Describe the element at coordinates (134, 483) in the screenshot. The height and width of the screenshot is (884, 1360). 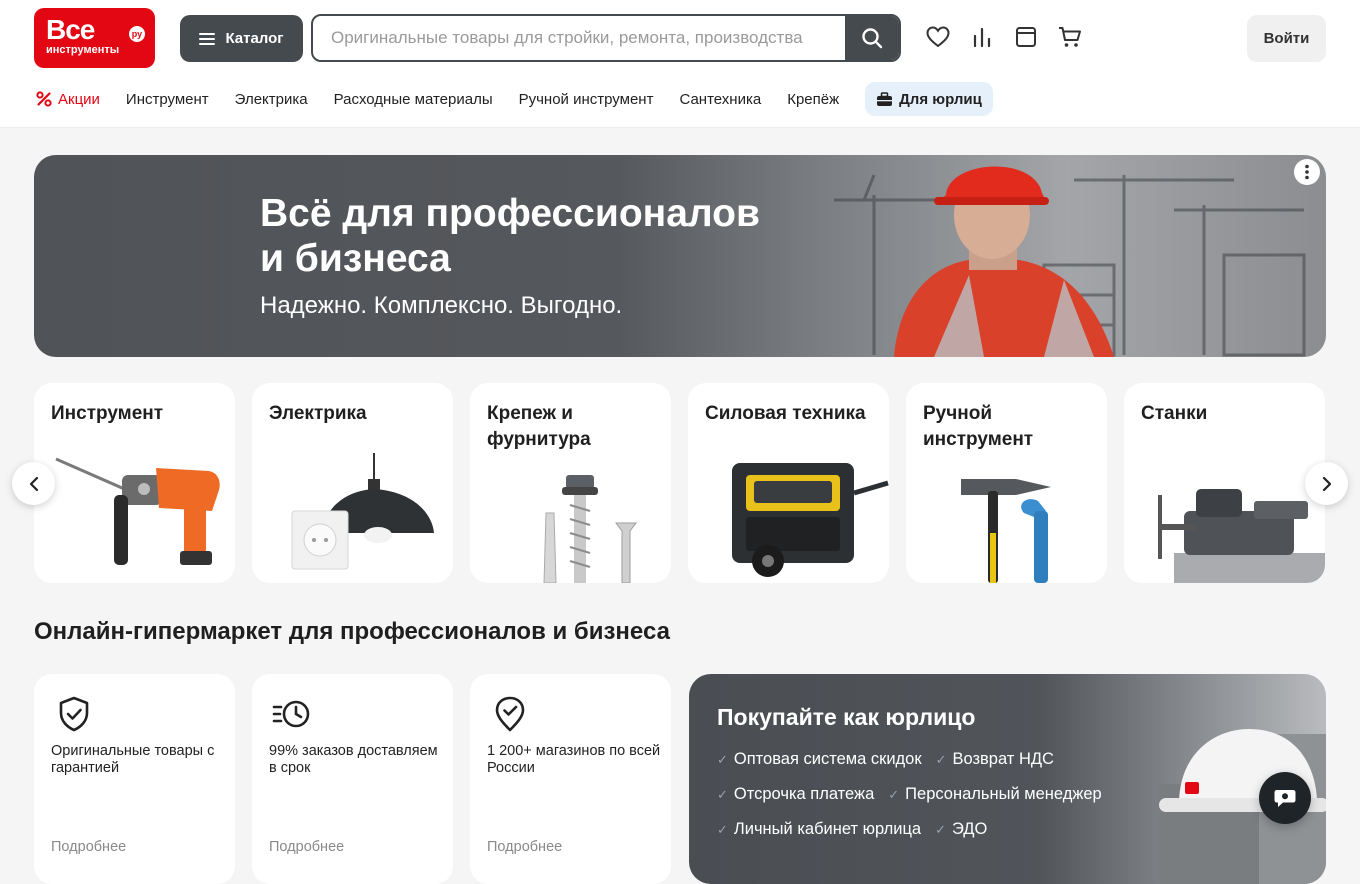
I see `category-card-tools: Инструмент` at that location.